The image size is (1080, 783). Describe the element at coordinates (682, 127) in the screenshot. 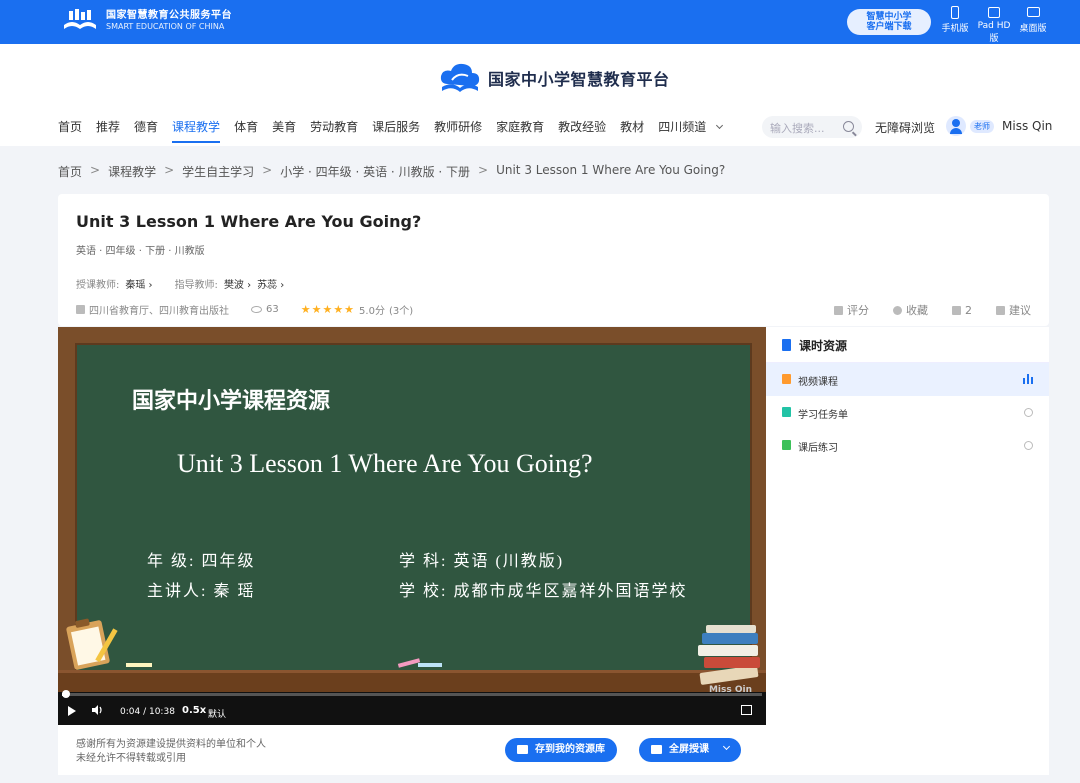

I see `nav-label: 四川频道` at that location.